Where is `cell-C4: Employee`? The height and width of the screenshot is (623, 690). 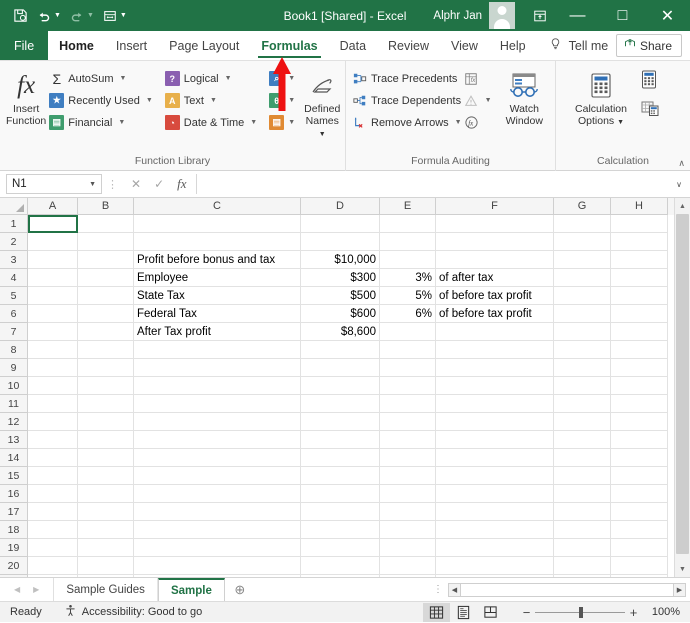 cell-C4: Employee is located at coordinates (217, 278).